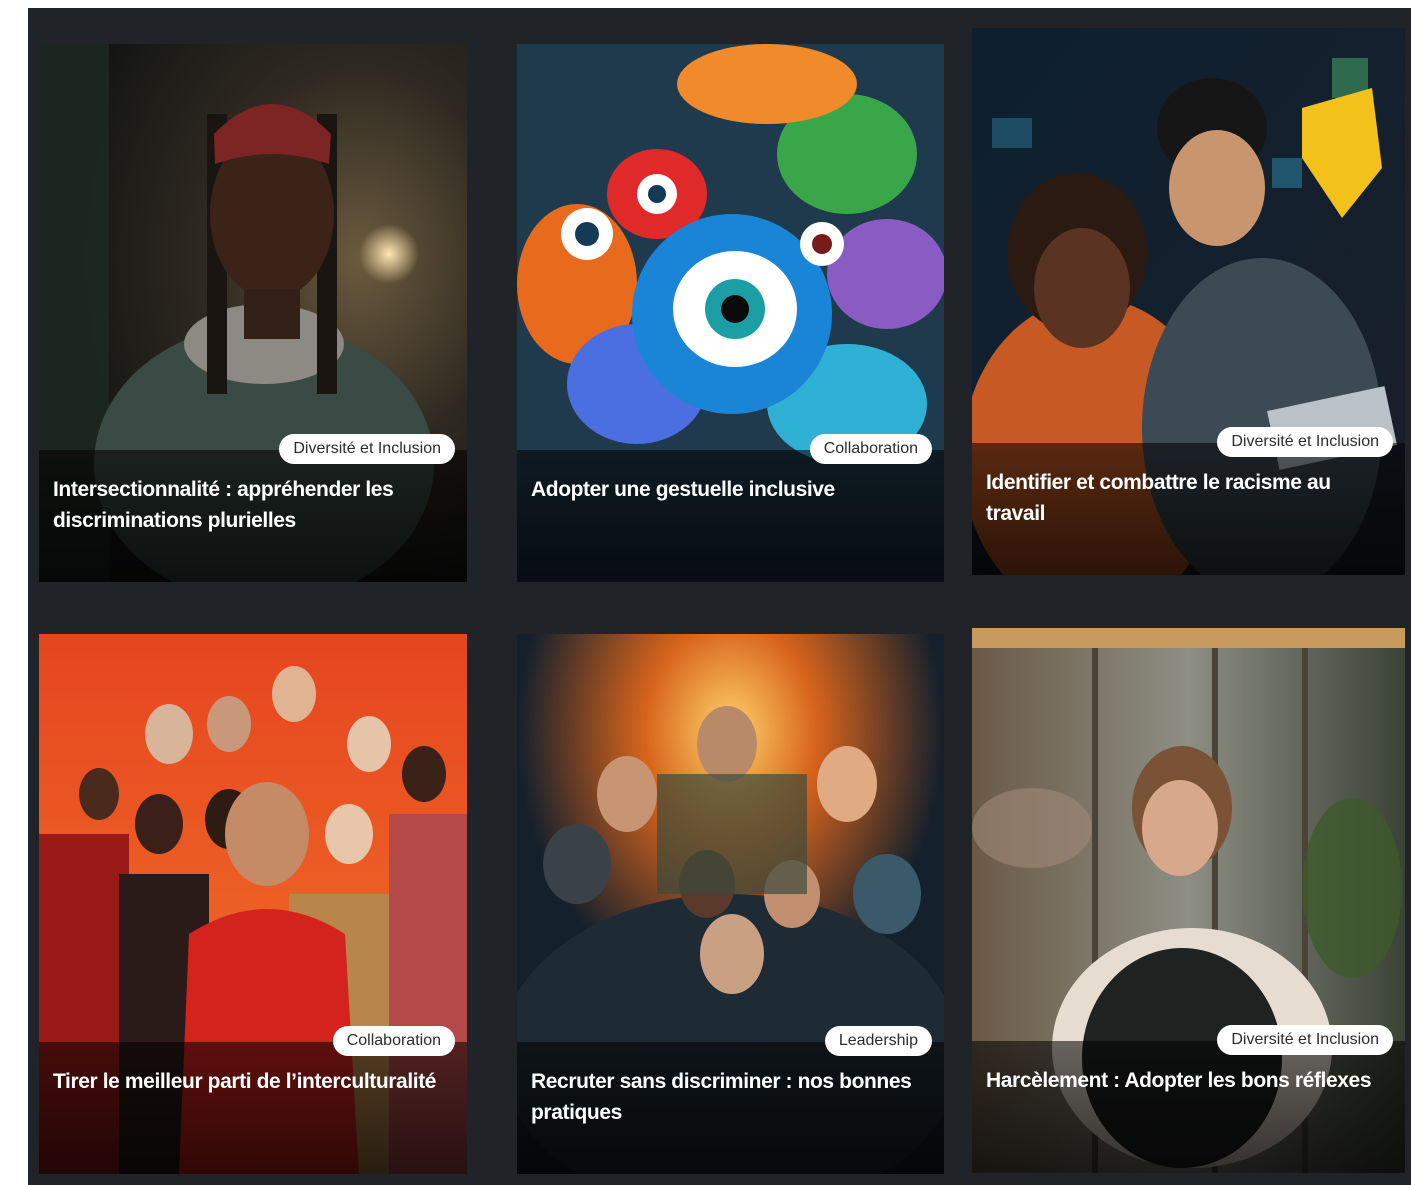 This screenshot has width=1411, height=1185. Describe the element at coordinates (878, 1041) in the screenshot. I see `category-badge: Leadership` at that location.